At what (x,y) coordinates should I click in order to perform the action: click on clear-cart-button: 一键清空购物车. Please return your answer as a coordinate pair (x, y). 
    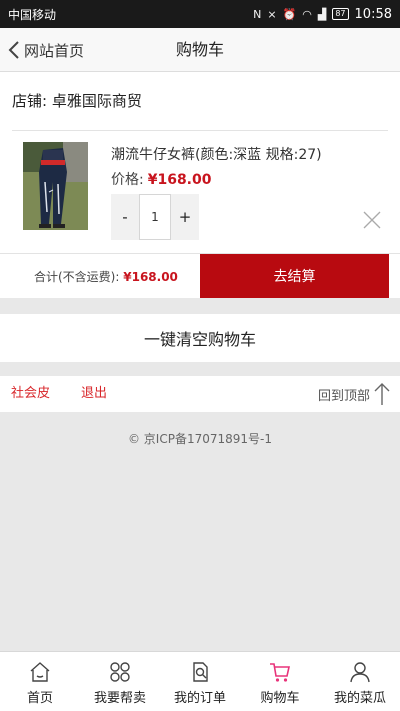
    Looking at the image, I should click on (200, 338).